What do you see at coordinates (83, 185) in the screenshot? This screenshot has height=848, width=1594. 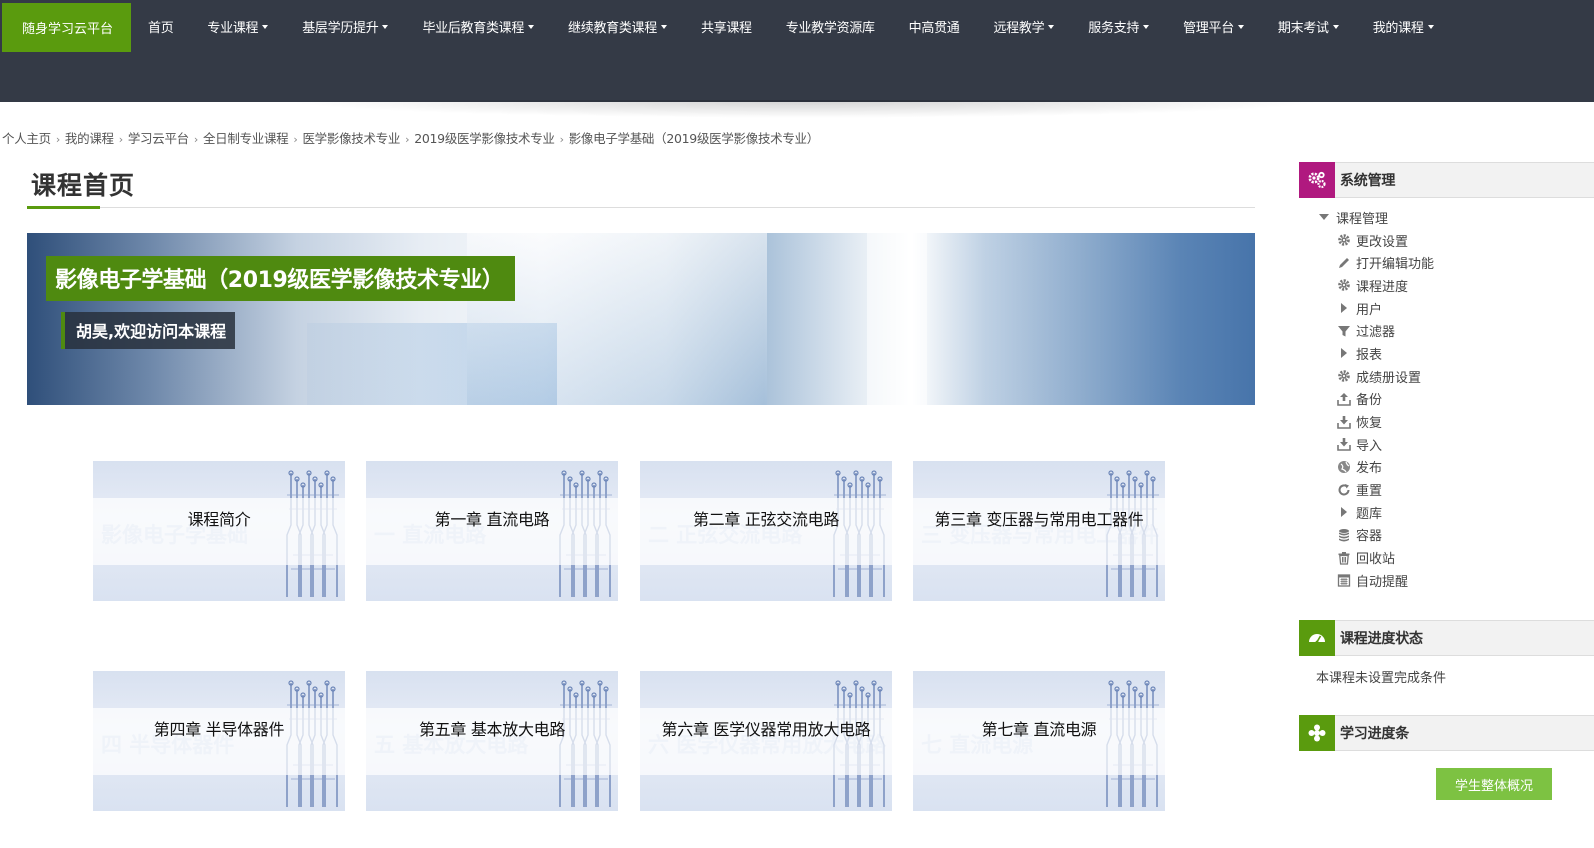 I see `page-title: 课程首页` at bounding box center [83, 185].